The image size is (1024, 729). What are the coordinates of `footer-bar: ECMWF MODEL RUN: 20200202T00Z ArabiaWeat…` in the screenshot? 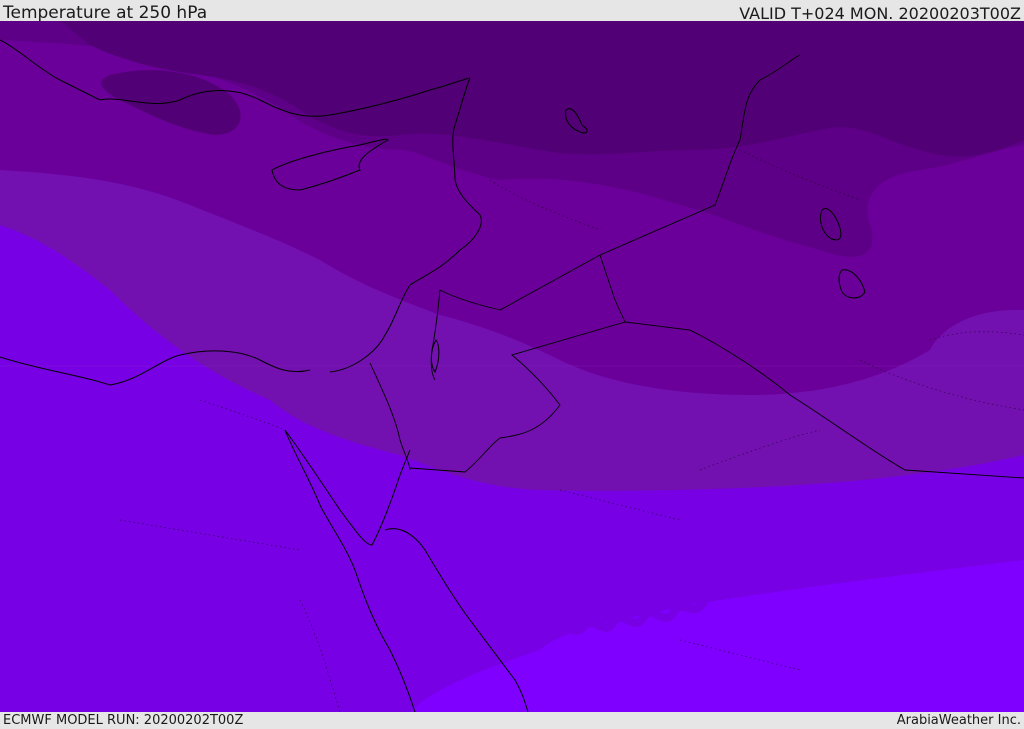 It's located at (512, 720).